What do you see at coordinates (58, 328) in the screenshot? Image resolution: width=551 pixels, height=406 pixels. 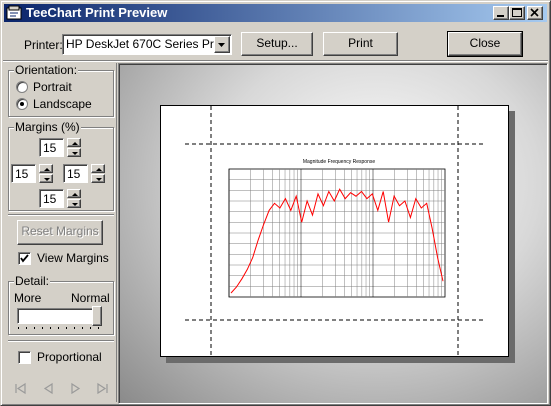 I see `detail-slider-ticks` at bounding box center [58, 328].